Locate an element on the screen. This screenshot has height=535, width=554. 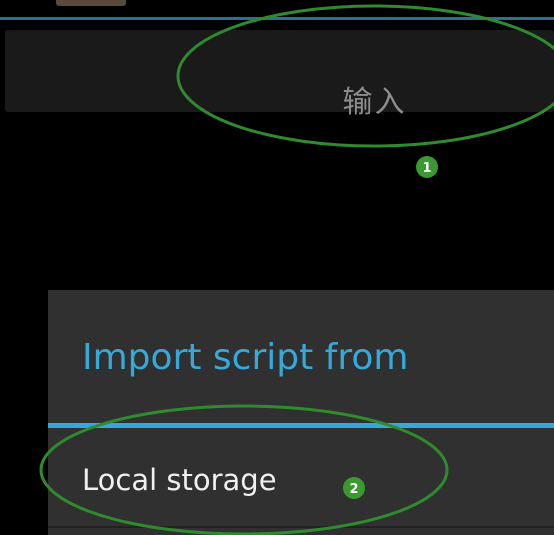
dialog-title-divider is located at coordinates (301, 425).